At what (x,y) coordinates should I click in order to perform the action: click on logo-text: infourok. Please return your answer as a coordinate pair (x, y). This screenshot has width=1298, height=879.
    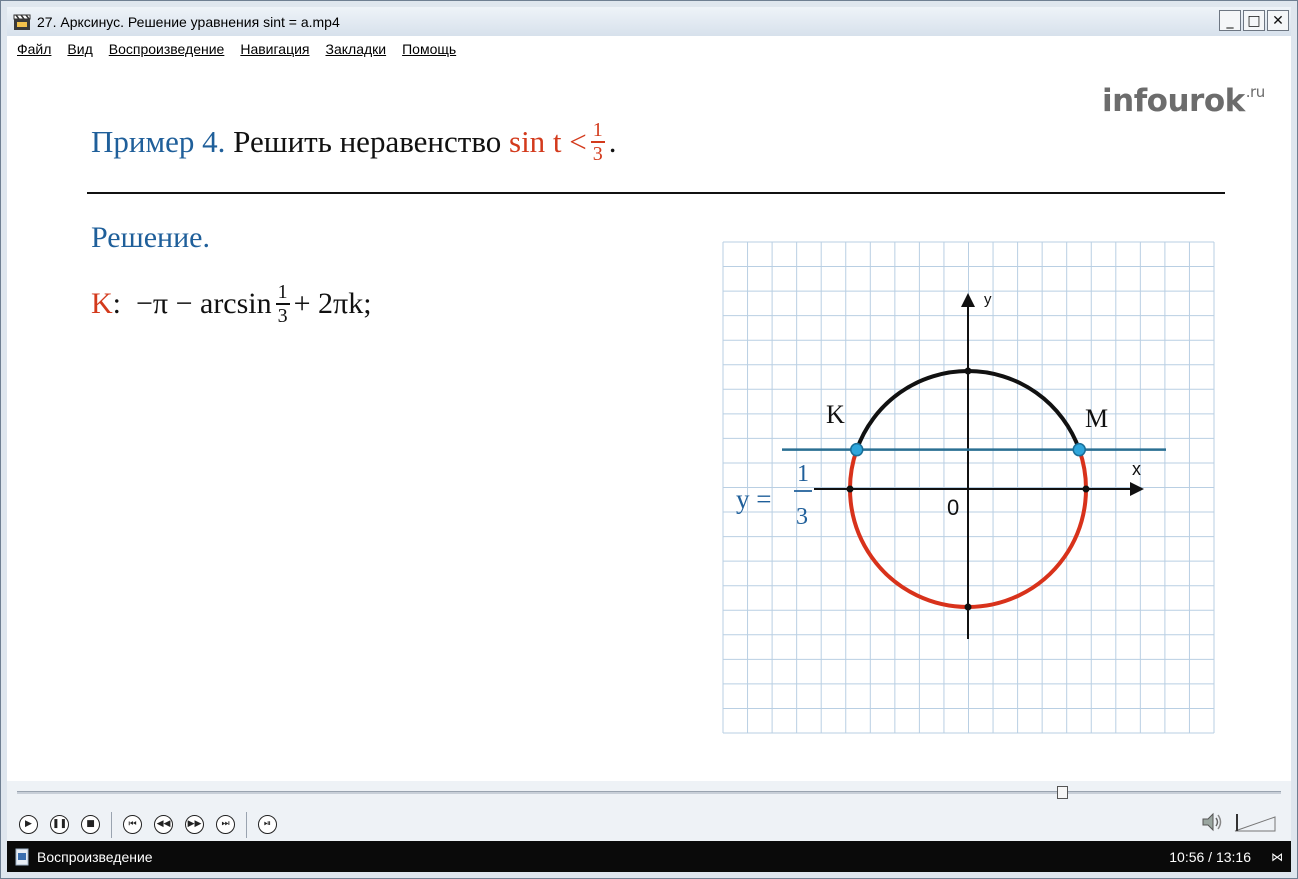
    Looking at the image, I should click on (1173, 101).